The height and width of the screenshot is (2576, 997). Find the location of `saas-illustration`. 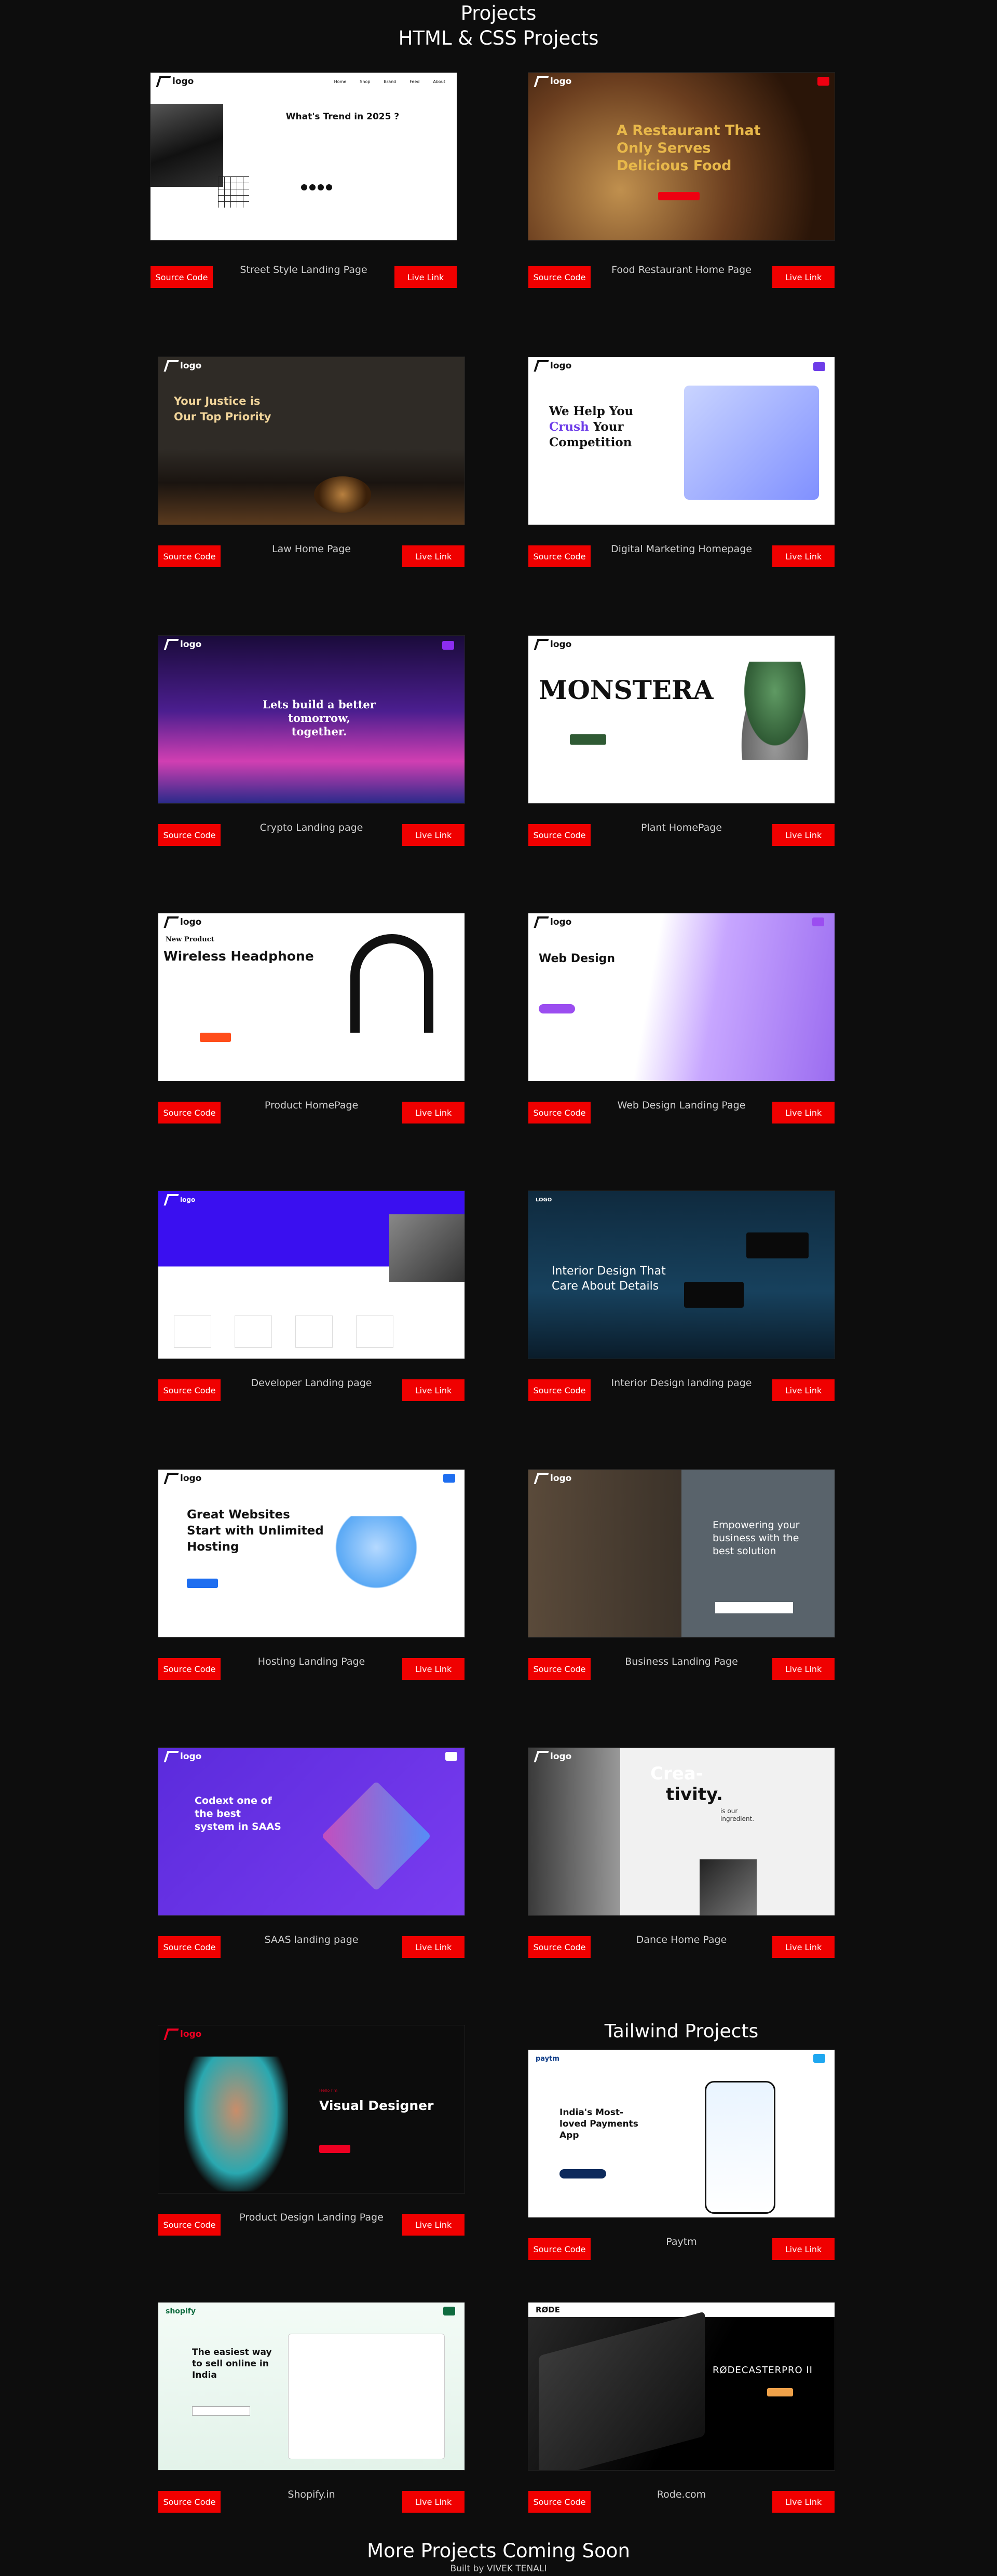

saas-illustration is located at coordinates (376, 1836).